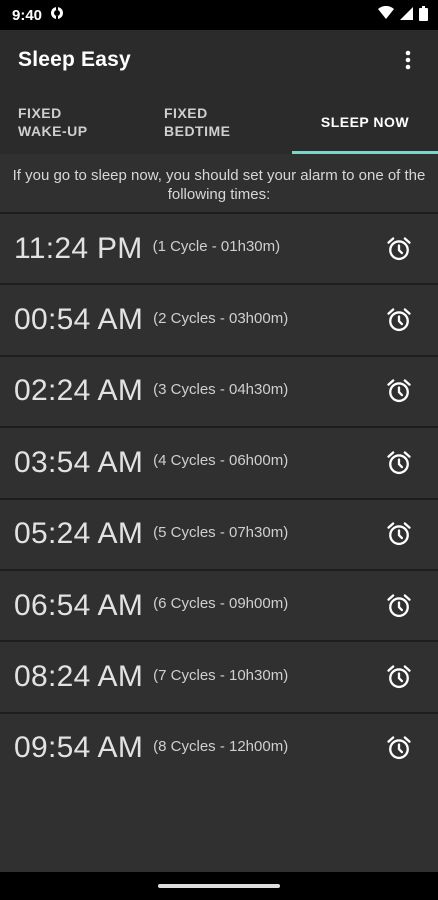 Image resolution: width=438 pixels, height=900 pixels. Describe the element at coordinates (216, 247) in the screenshot. I see `cycle-info: (1 Cycle - 01h30m)` at that location.